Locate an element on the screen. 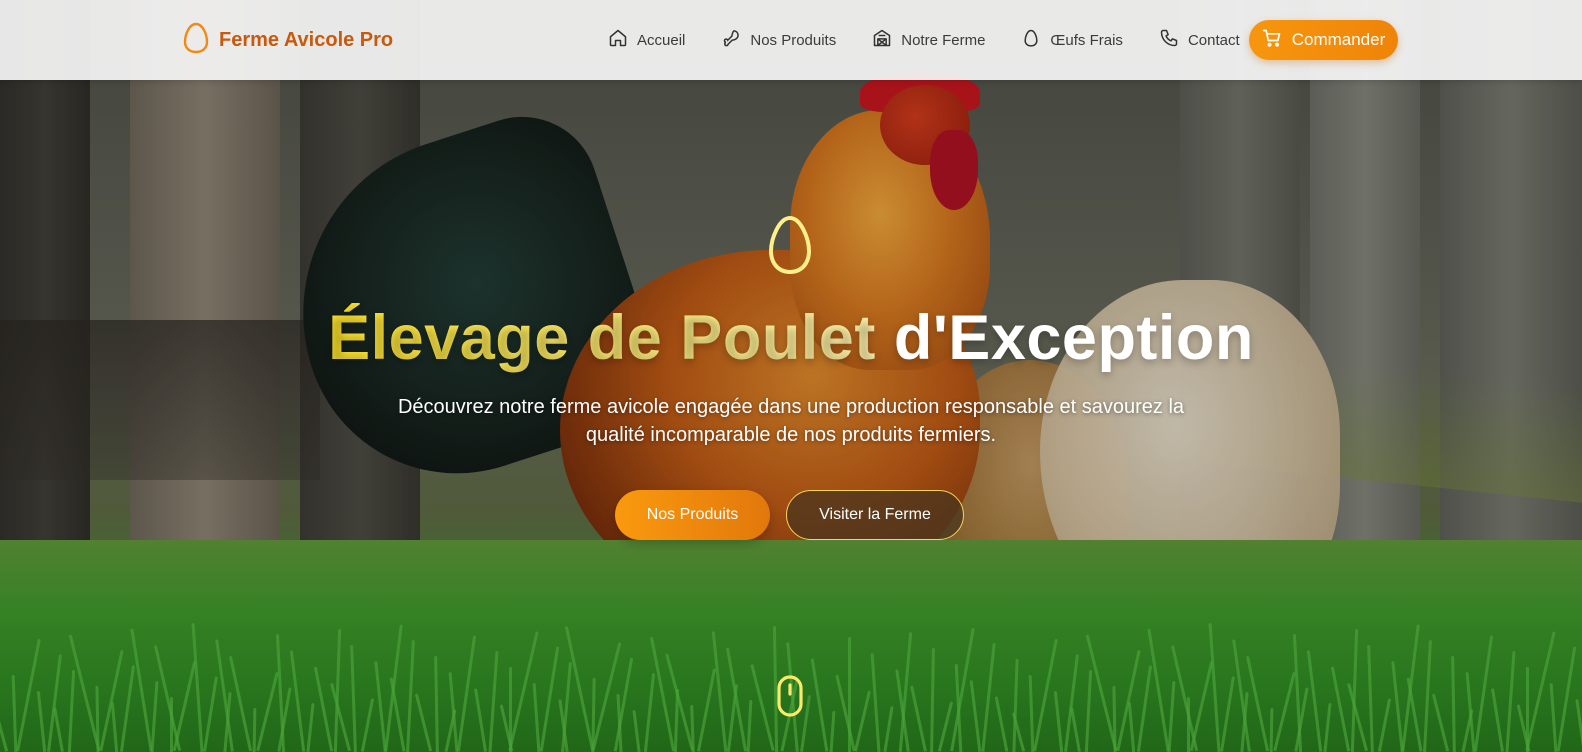 Image resolution: width=1582 pixels, height=752 pixels. nav-item-produits: Nos Produits is located at coordinates (778, 40).